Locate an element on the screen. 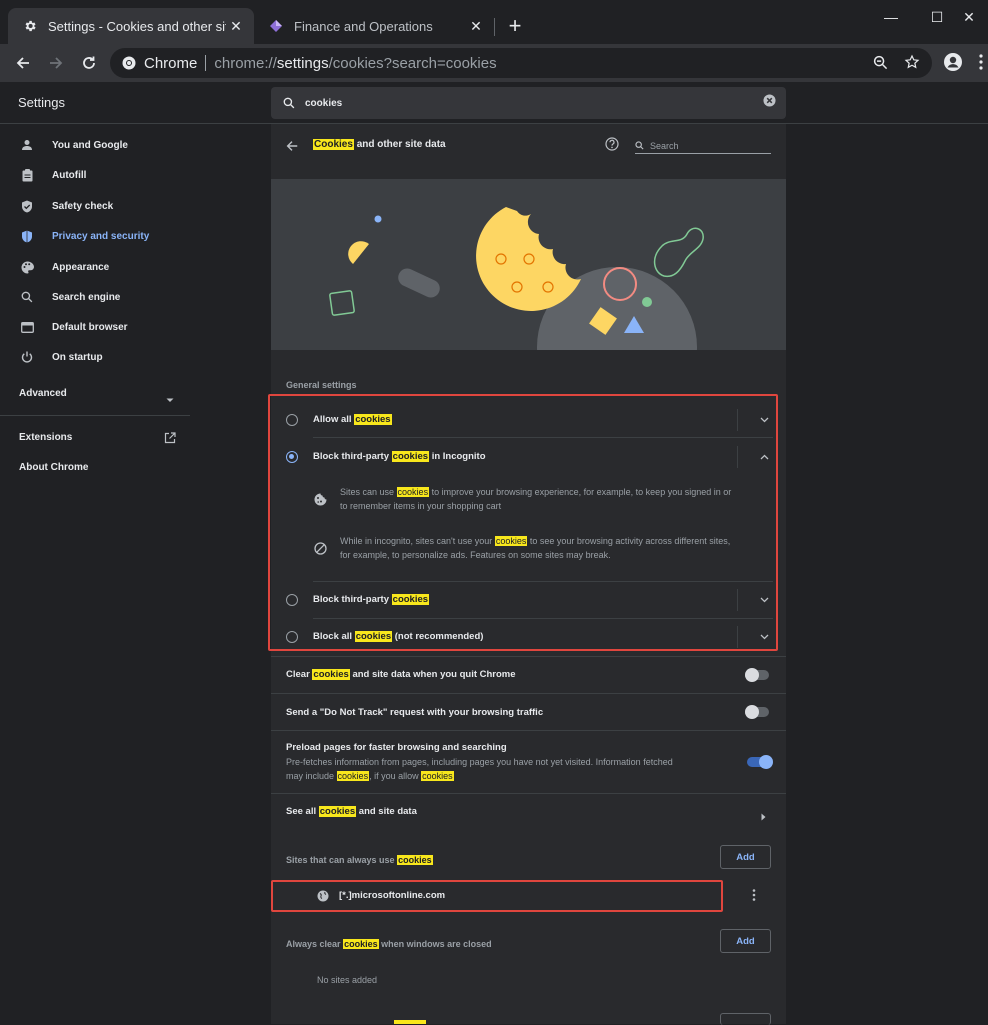  search-input: cookies is located at coordinates (534, 103).